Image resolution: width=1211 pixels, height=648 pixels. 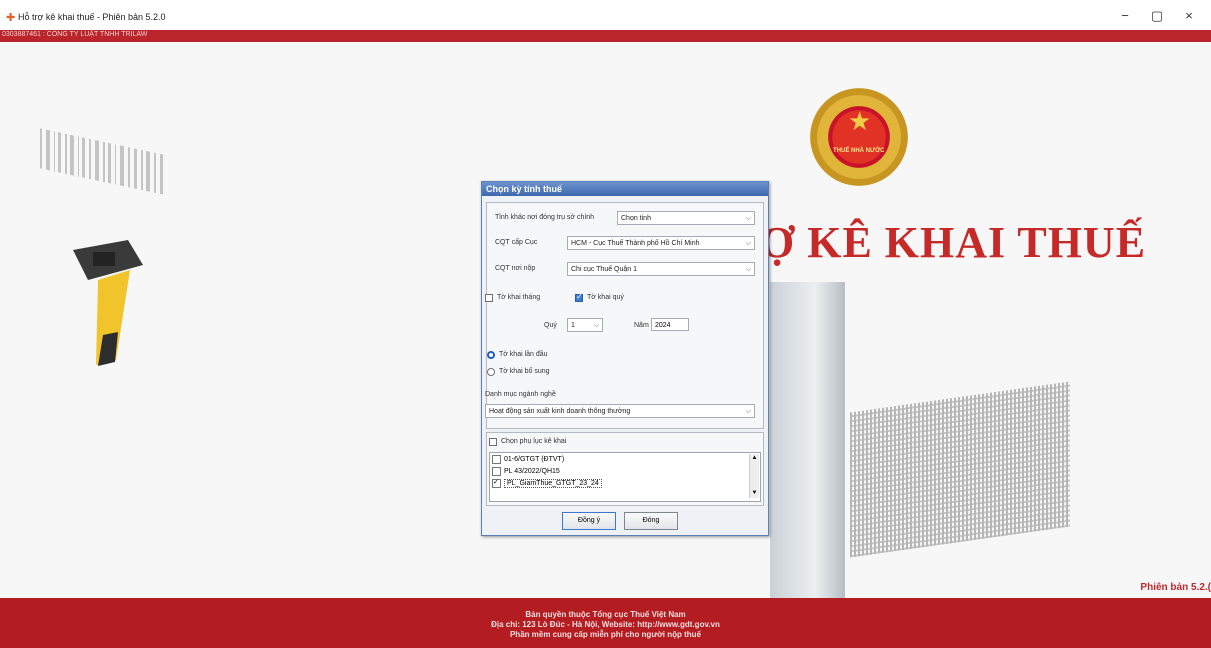 I want to click on first-declaration-radio, so click(x=491, y=355).